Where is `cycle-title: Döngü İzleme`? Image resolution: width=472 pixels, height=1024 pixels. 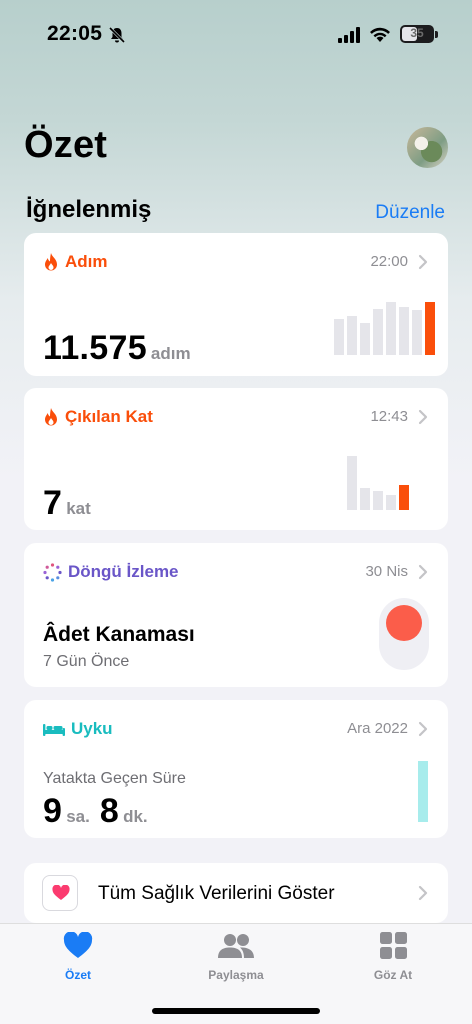
cycle-title: Döngü İzleme is located at coordinates (123, 571).